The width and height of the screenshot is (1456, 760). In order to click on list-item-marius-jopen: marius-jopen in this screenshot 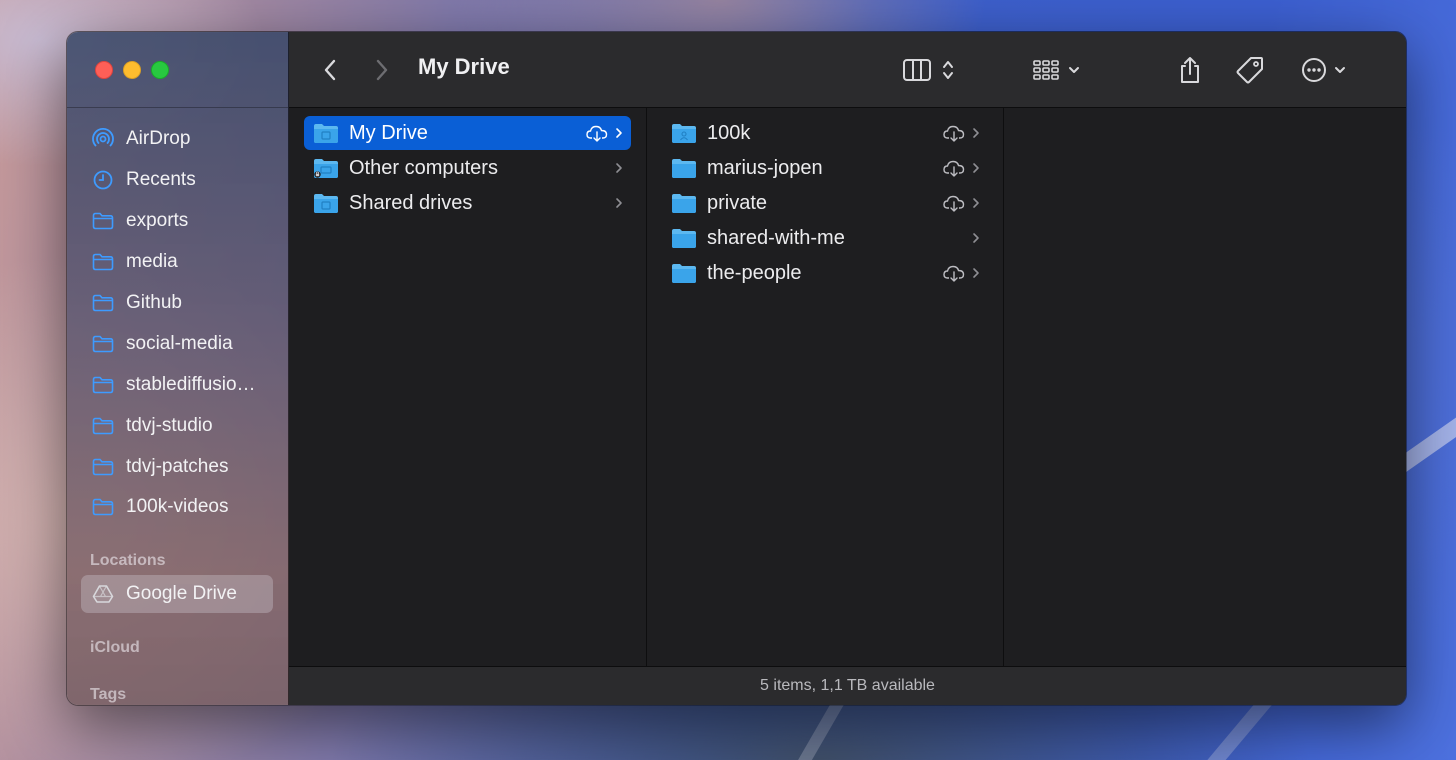, I will do `click(825, 168)`.